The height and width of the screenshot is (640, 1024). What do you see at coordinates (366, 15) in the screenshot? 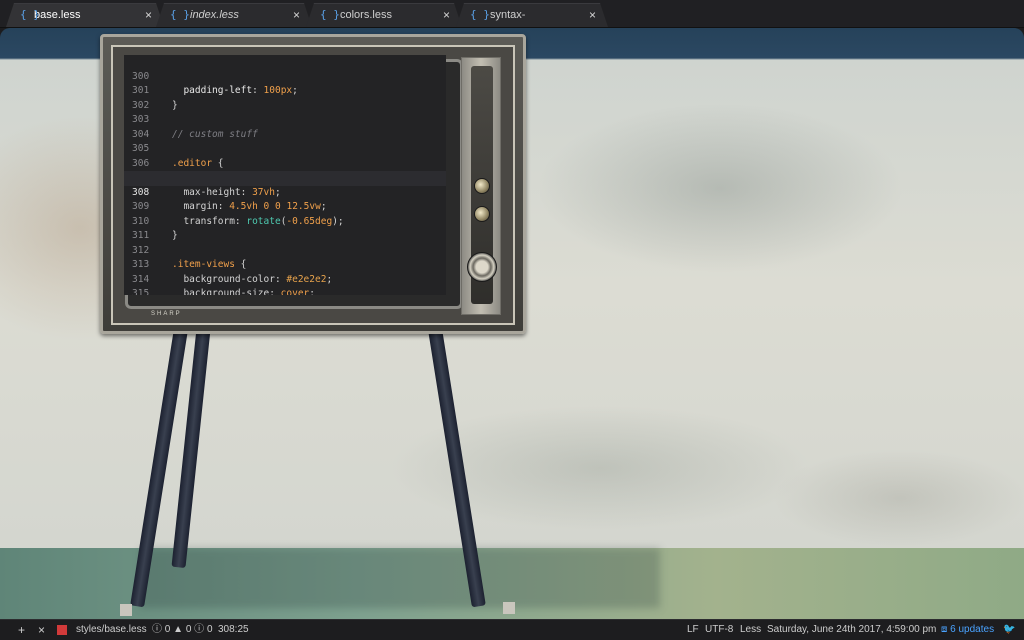
I see `tab-label: colors.less` at bounding box center [366, 15].